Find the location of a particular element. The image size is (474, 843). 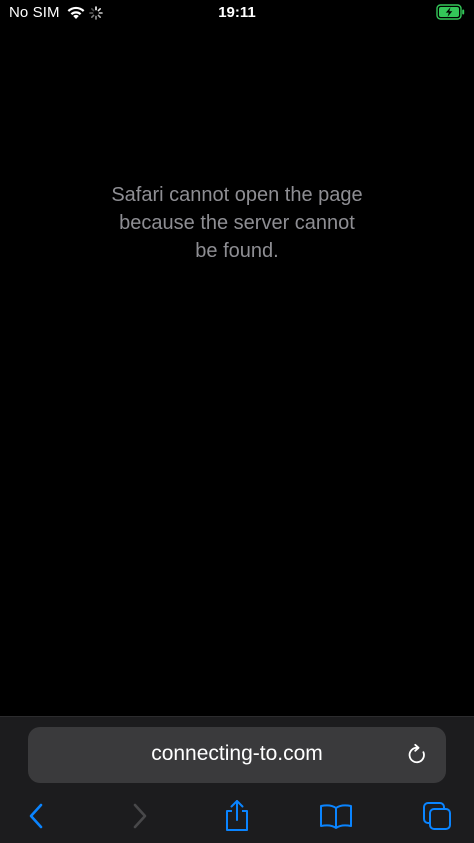

forward-icon is located at coordinates (139, 816).